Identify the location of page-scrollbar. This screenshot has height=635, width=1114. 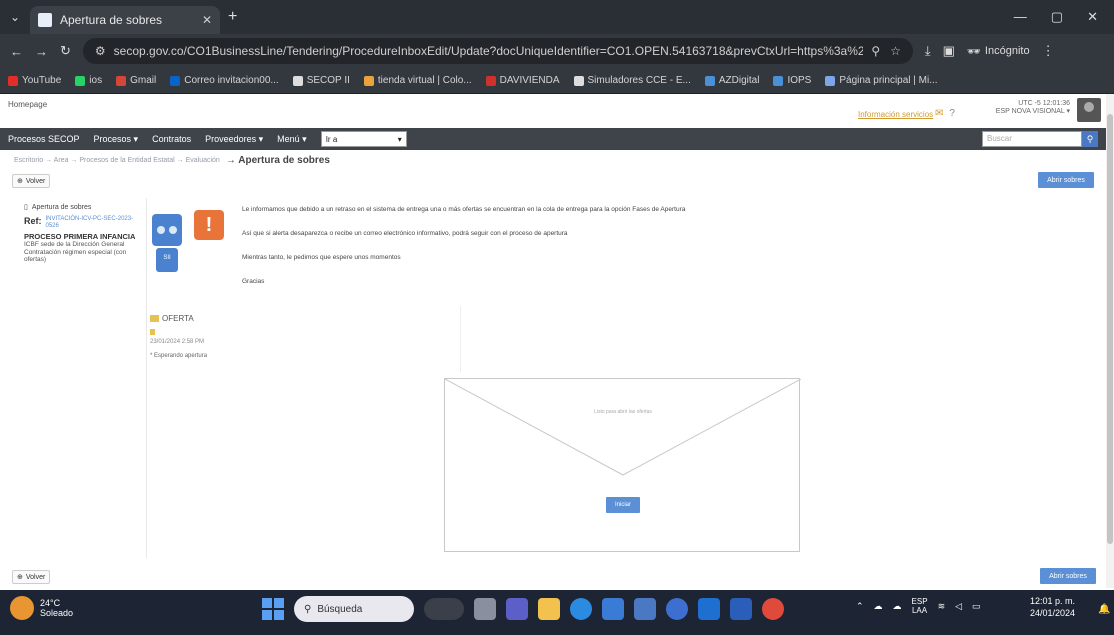
(1110, 341).